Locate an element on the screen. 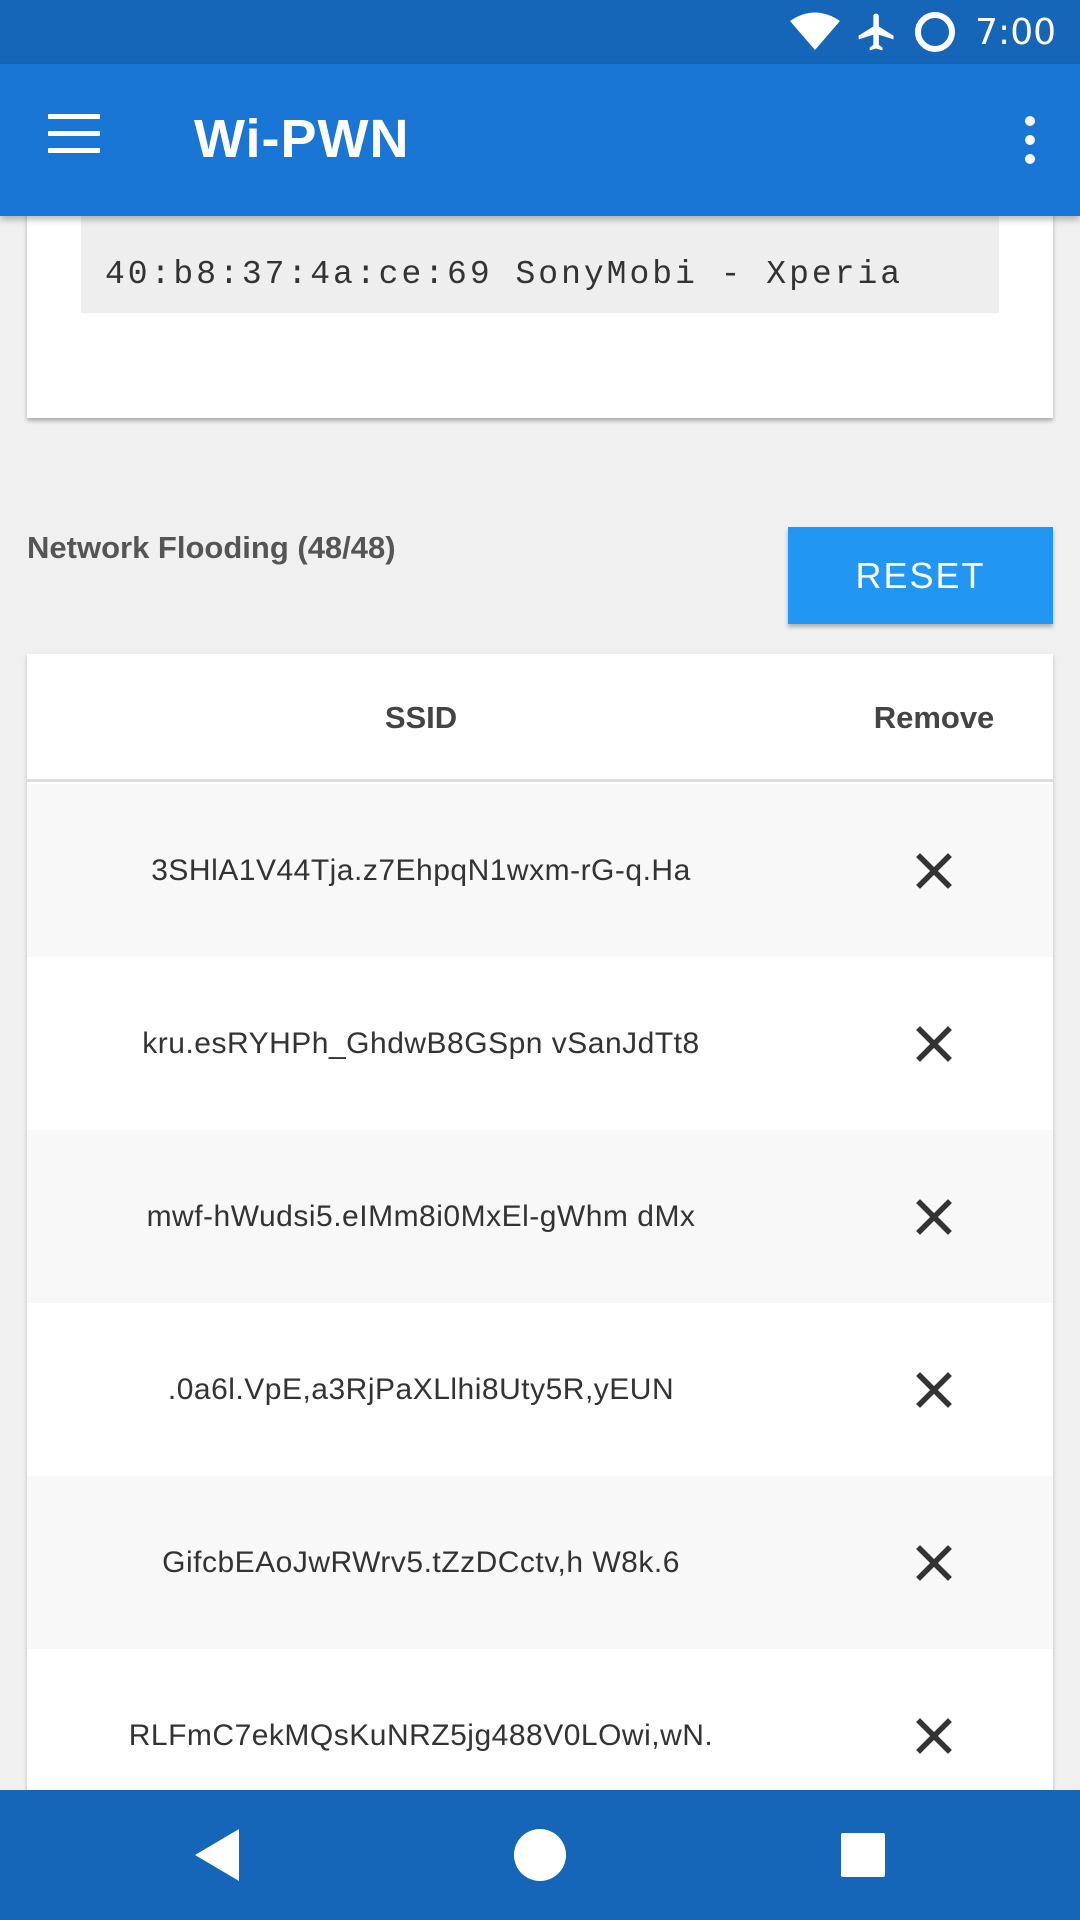  navigation-bar is located at coordinates (540, 1855).